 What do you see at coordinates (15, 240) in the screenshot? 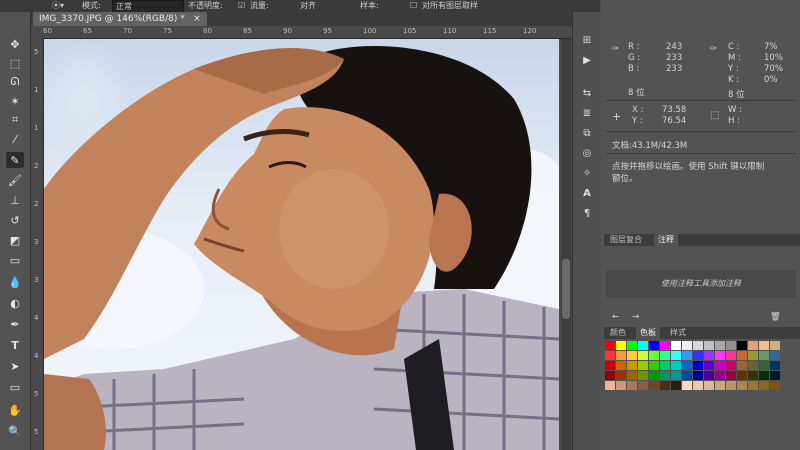
I see `eraser-tool-icon: ◩` at bounding box center [15, 240].